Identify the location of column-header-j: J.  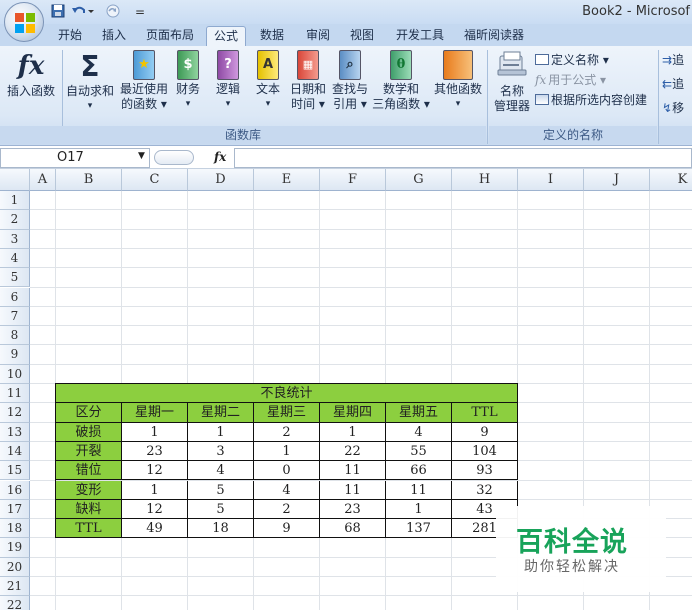
(617, 180).